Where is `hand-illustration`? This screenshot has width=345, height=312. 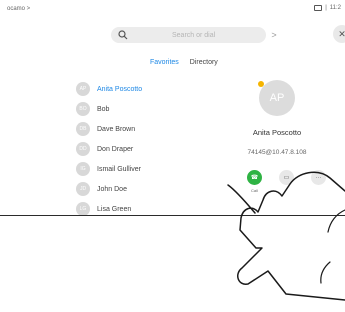
hand-illustration is located at coordinates (286, 236).